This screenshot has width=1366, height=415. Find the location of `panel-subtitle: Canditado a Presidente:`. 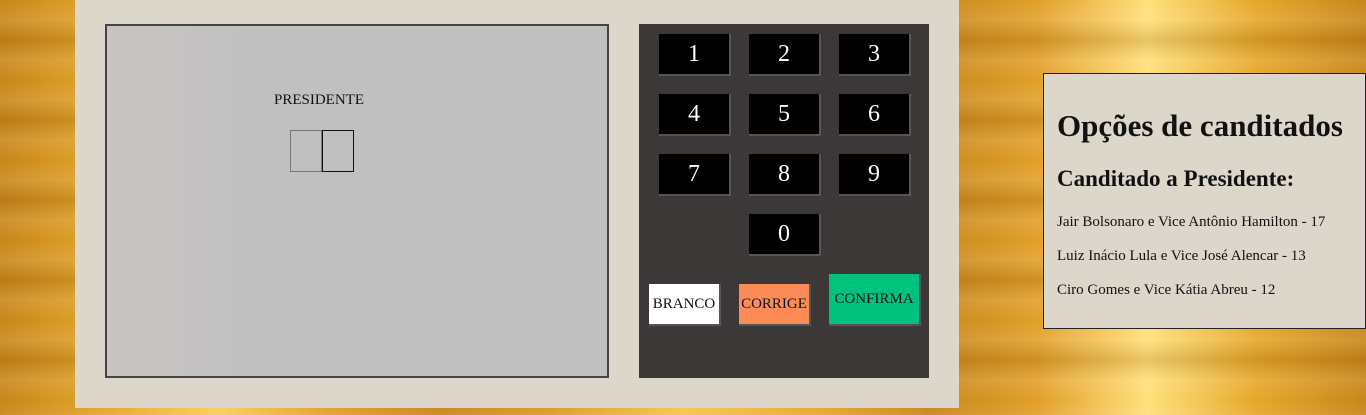

panel-subtitle: Canditado a Presidente: is located at coordinates (1176, 178).